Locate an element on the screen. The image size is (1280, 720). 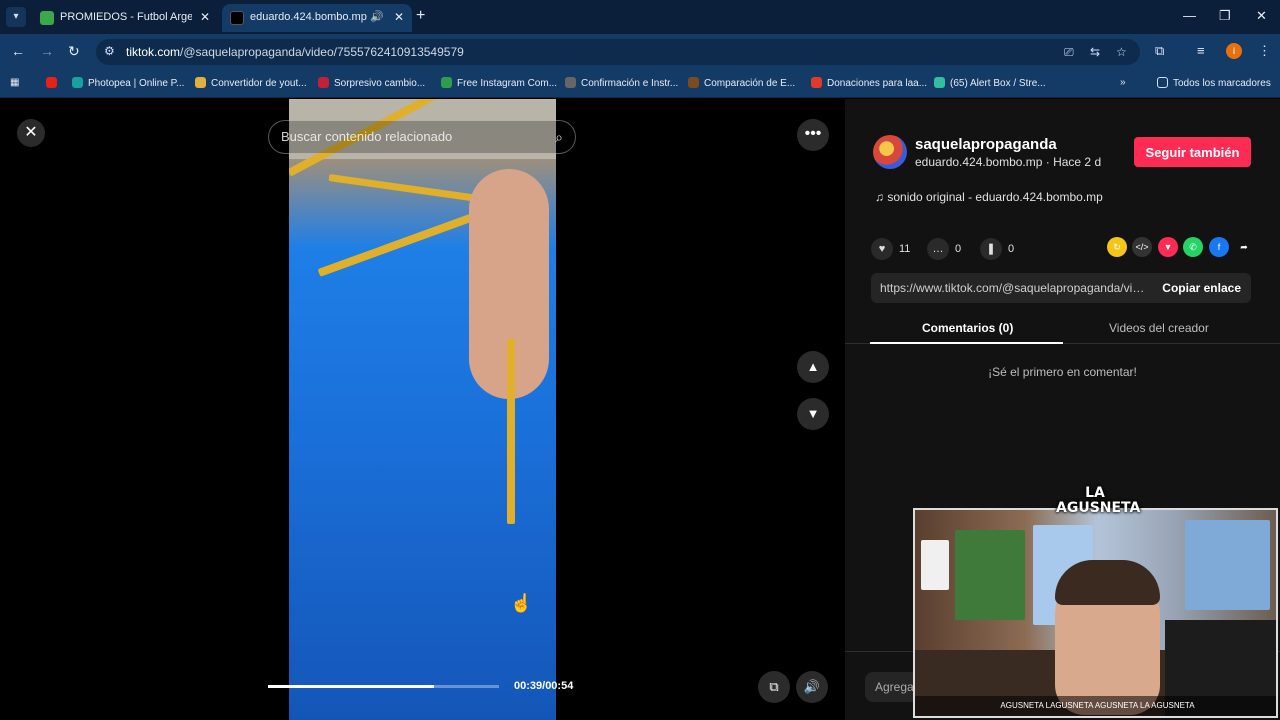
instagram-tool-icon is located at coordinates (446, 82).